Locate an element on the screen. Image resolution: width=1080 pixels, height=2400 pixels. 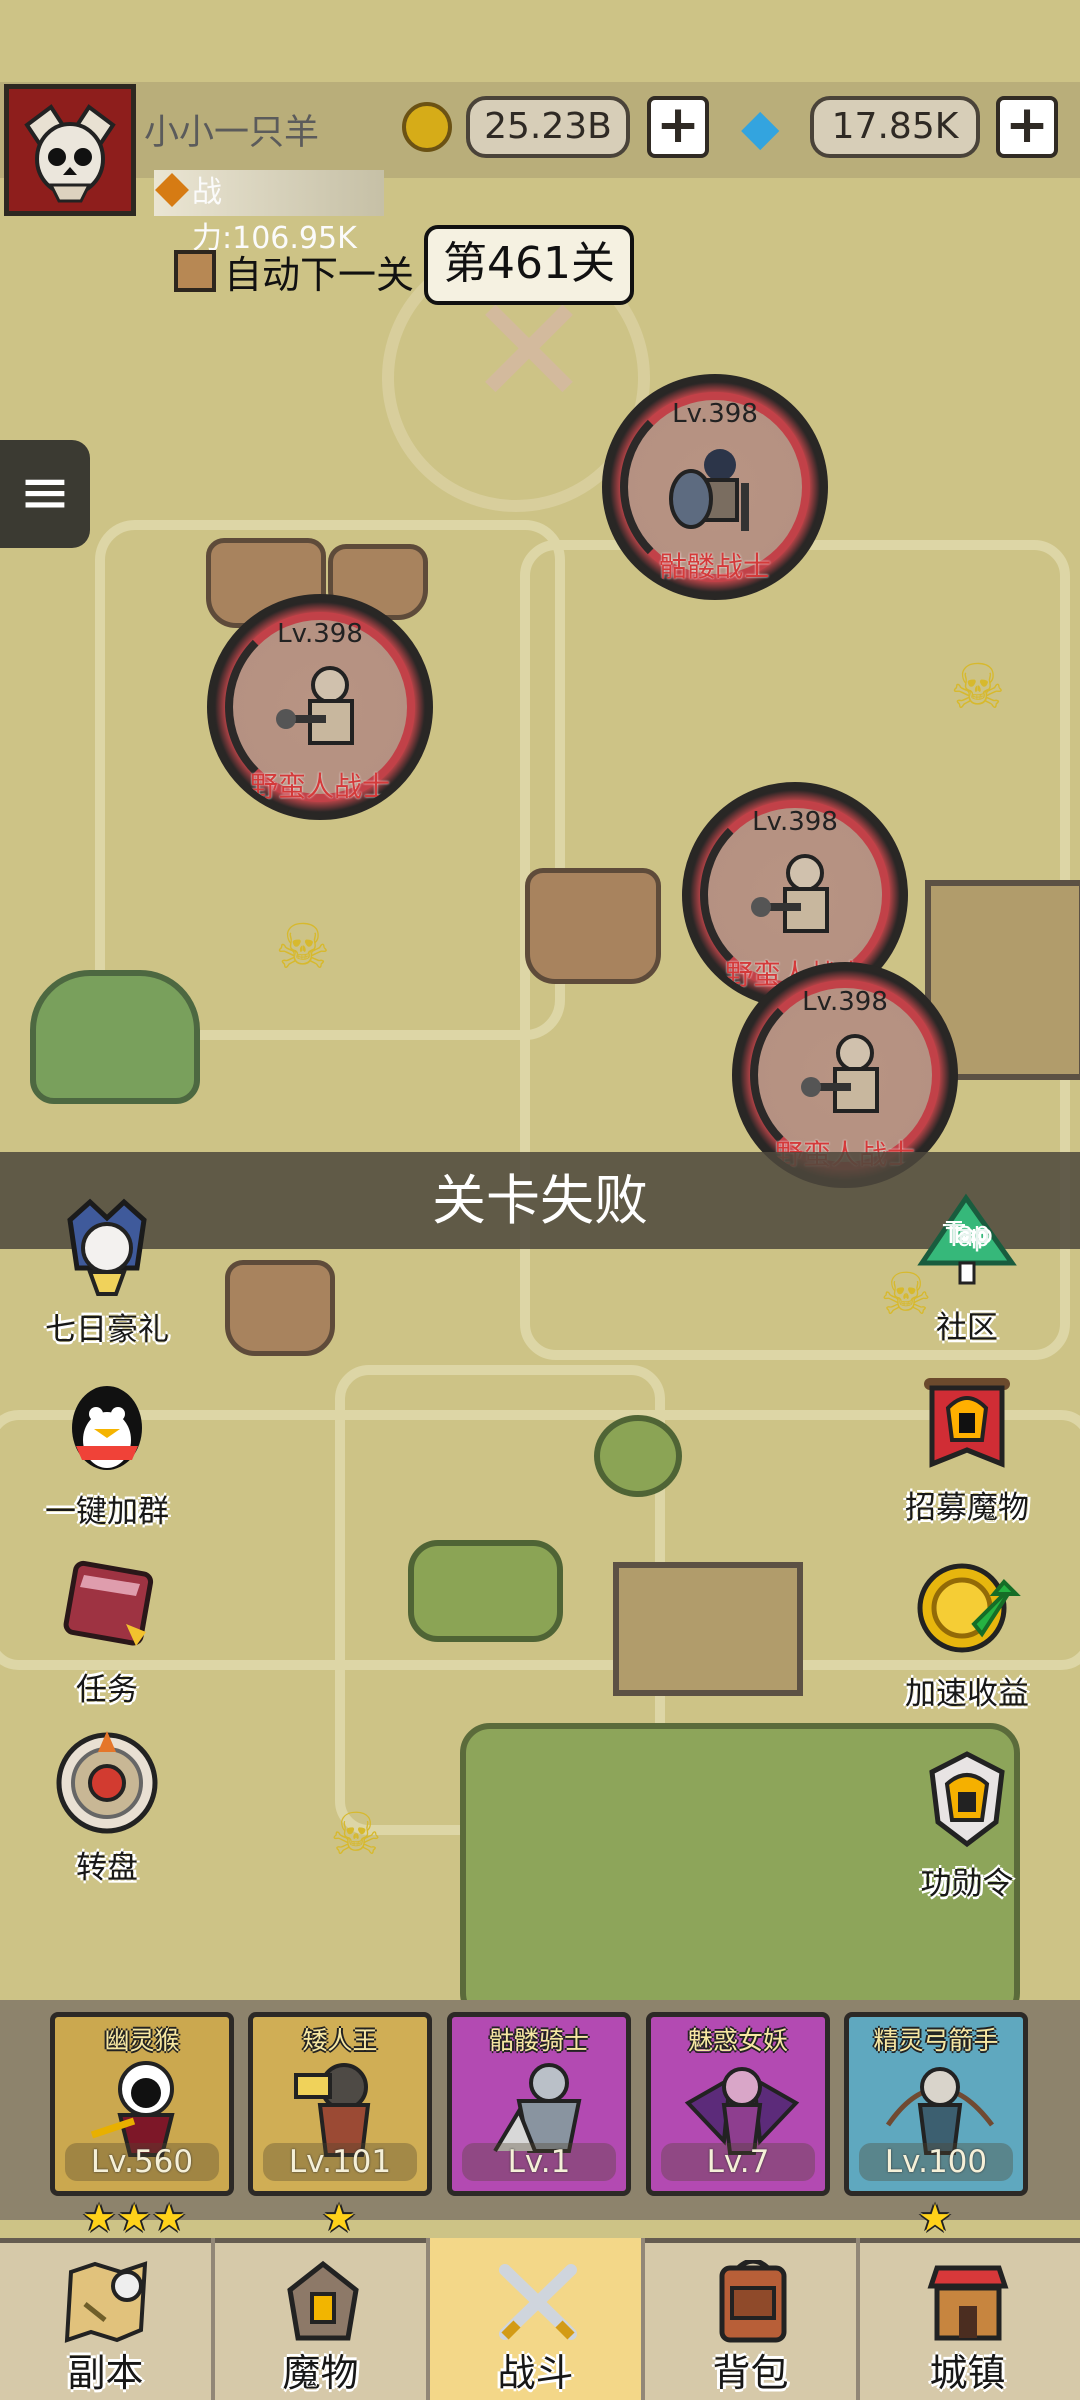
nav-battle: 战斗 is located at coordinates (537, 2319).